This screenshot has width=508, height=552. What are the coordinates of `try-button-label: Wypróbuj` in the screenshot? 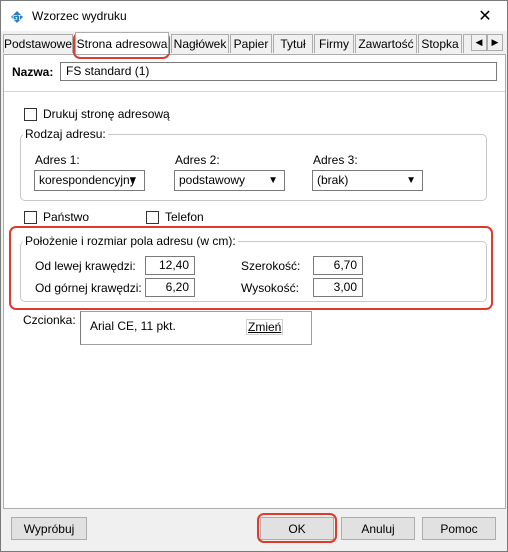 It's located at (49, 528).